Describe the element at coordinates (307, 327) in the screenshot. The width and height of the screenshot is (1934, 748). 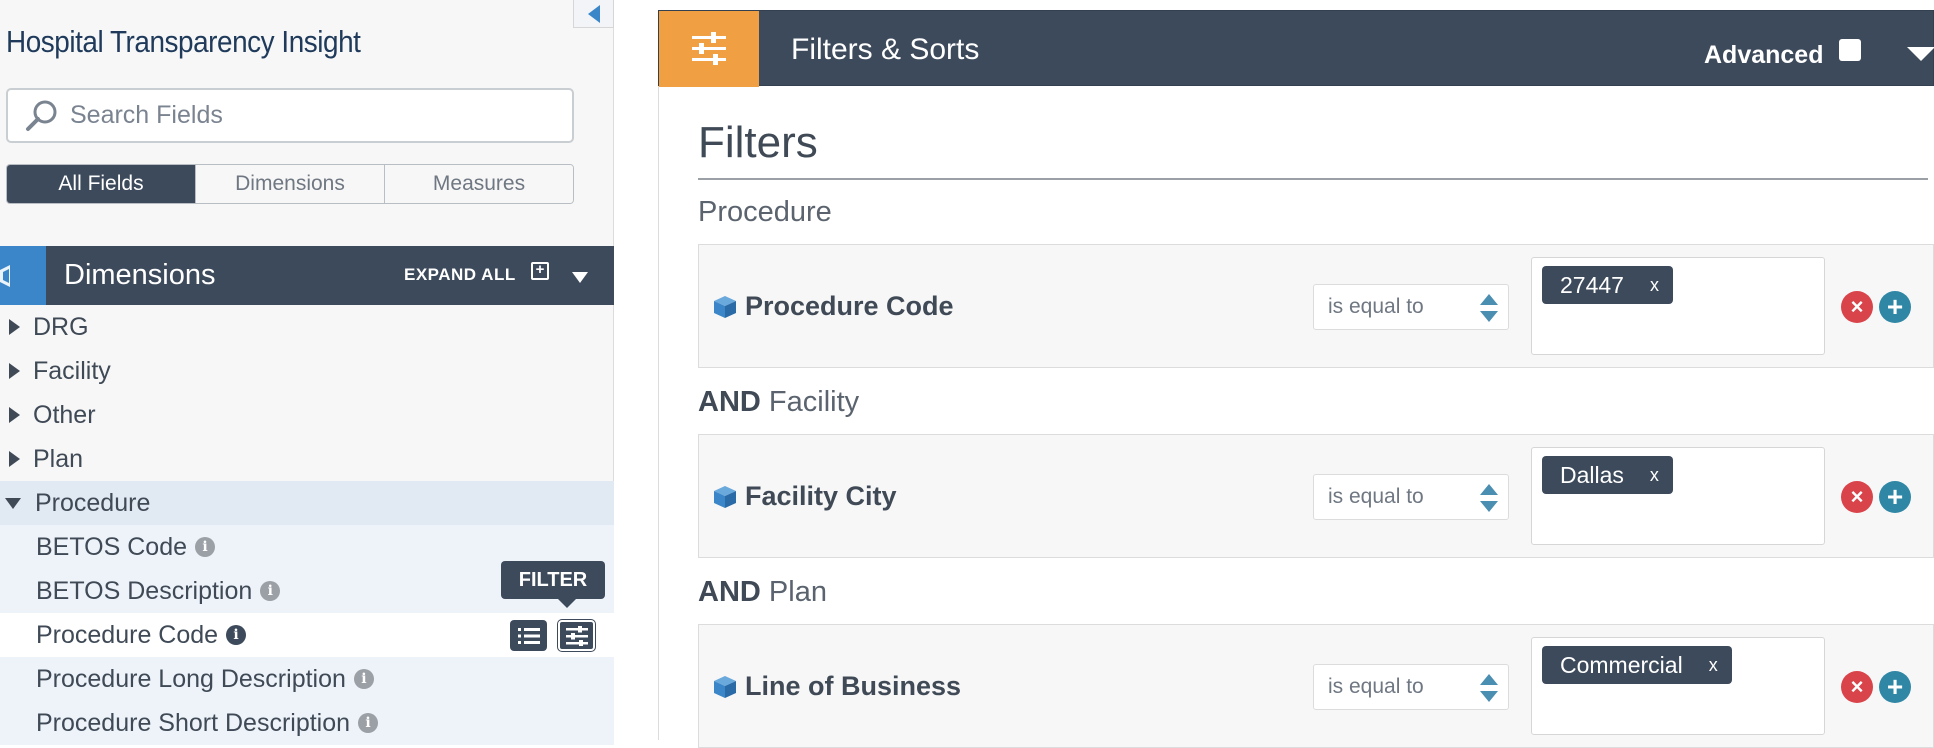
I see `tree-group-drg: DRG` at that location.